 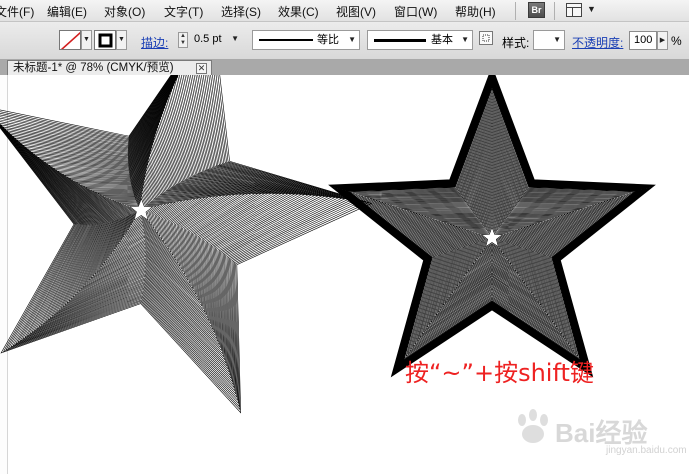 I want to click on variable-width-profile-select: 等比 ▼, so click(x=306, y=40).